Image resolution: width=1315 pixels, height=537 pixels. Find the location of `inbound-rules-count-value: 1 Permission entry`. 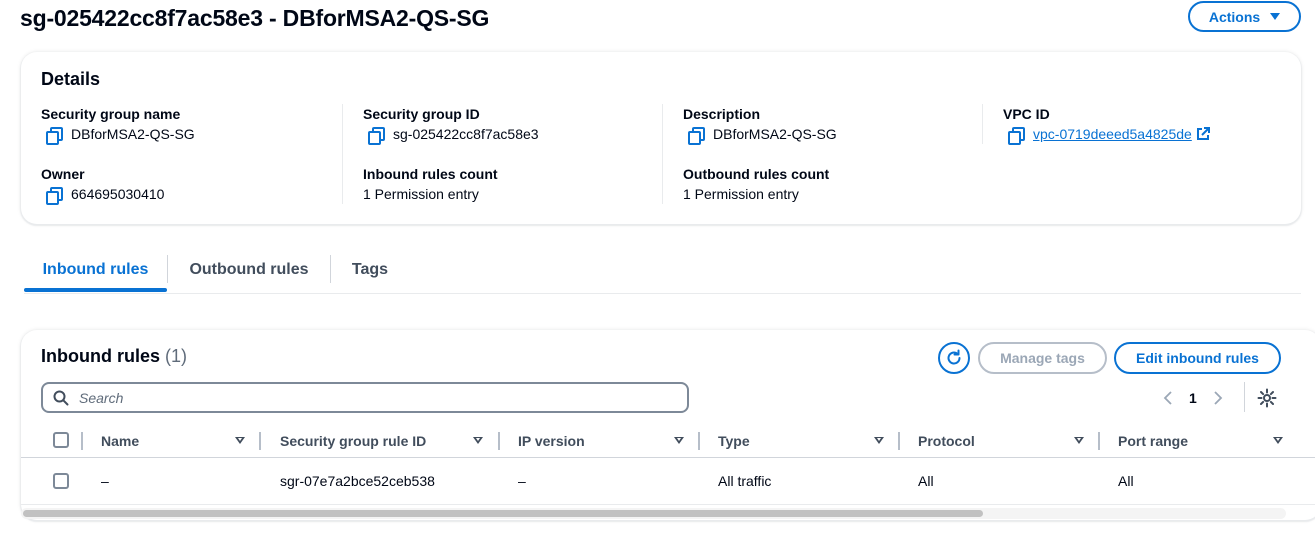

inbound-rules-count-value: 1 Permission entry is located at coordinates (421, 194).